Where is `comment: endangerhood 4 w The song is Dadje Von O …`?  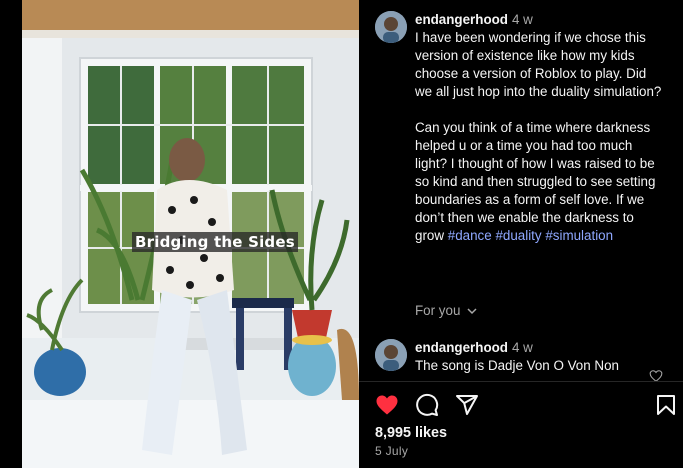 comment: endangerhood 4 w The song is Dadje Von O … is located at coordinates (520, 359).